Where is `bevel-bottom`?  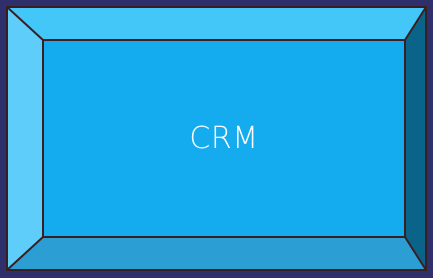
bevel-bottom is located at coordinates (216, 253).